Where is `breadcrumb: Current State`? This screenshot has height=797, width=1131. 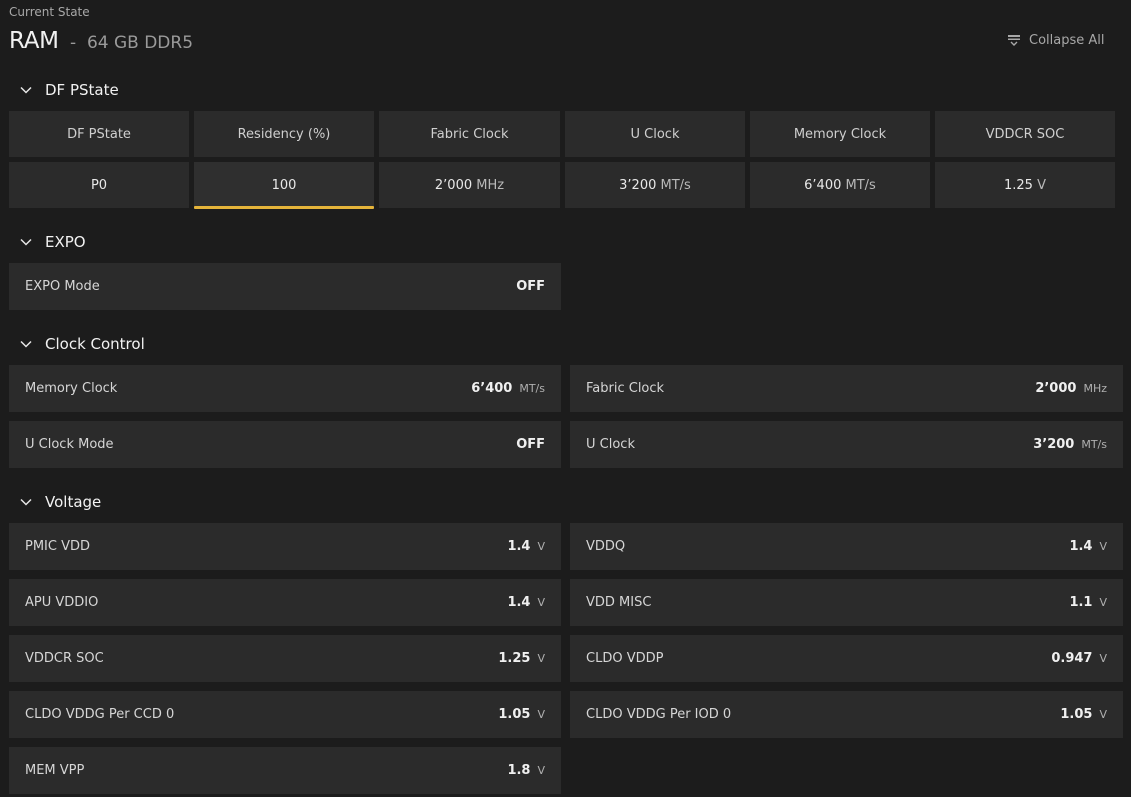 breadcrumb: Current State is located at coordinates (49, 12).